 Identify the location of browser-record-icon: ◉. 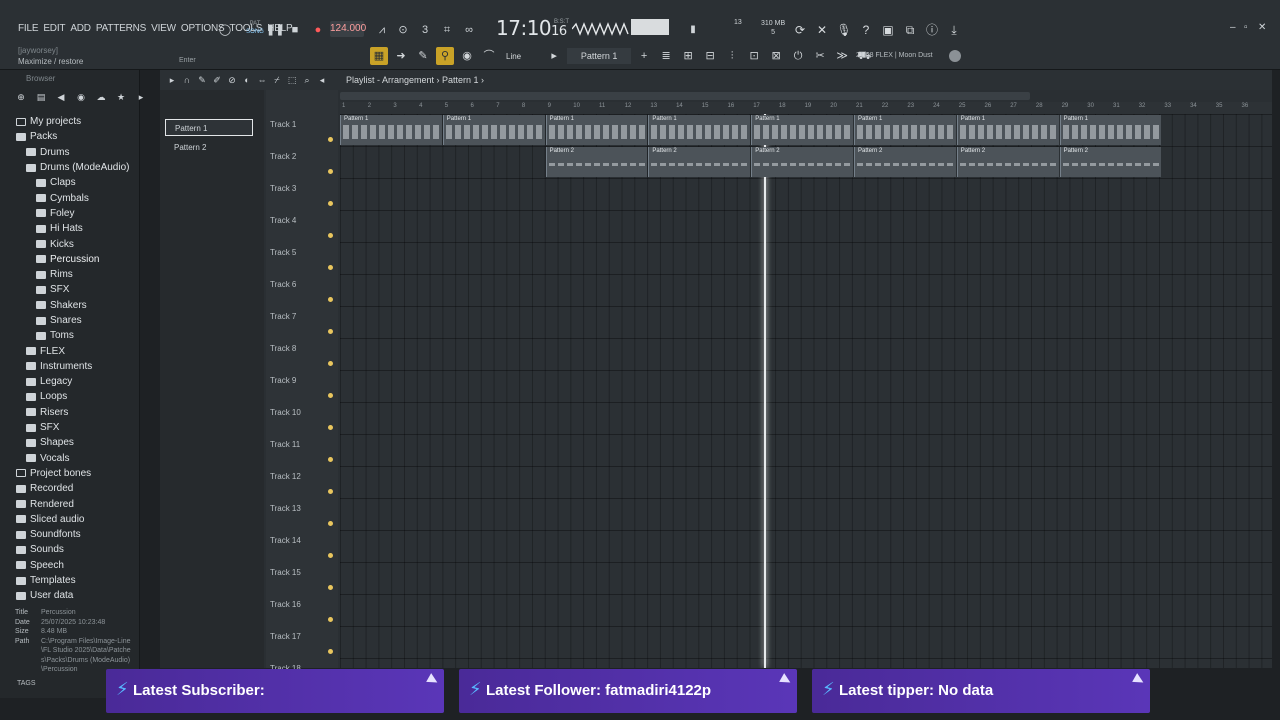
(81, 97).